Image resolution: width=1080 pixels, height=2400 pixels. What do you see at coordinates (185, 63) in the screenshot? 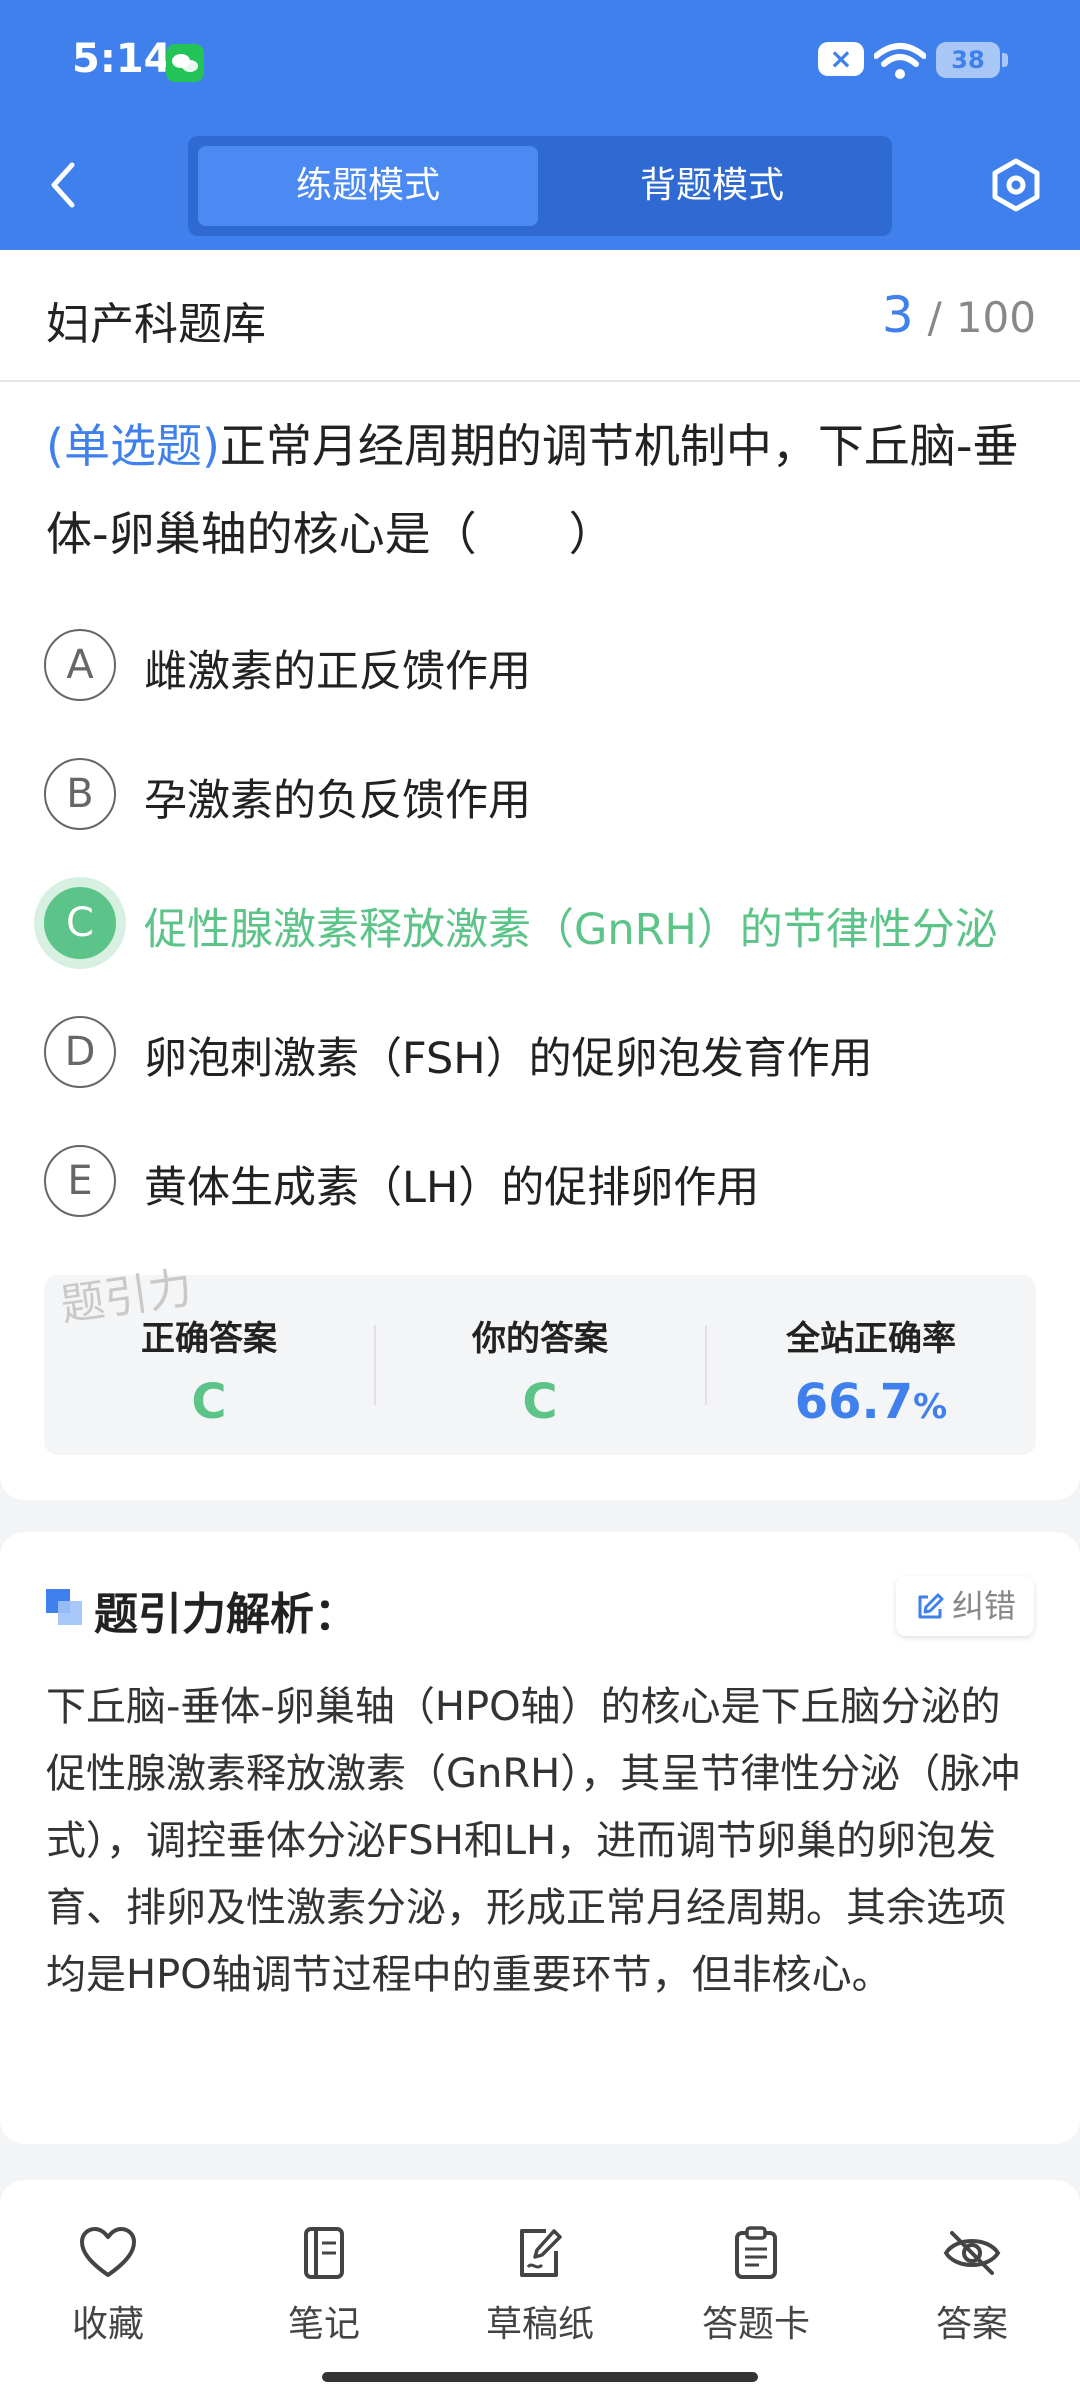
I see `wechat-icon` at bounding box center [185, 63].